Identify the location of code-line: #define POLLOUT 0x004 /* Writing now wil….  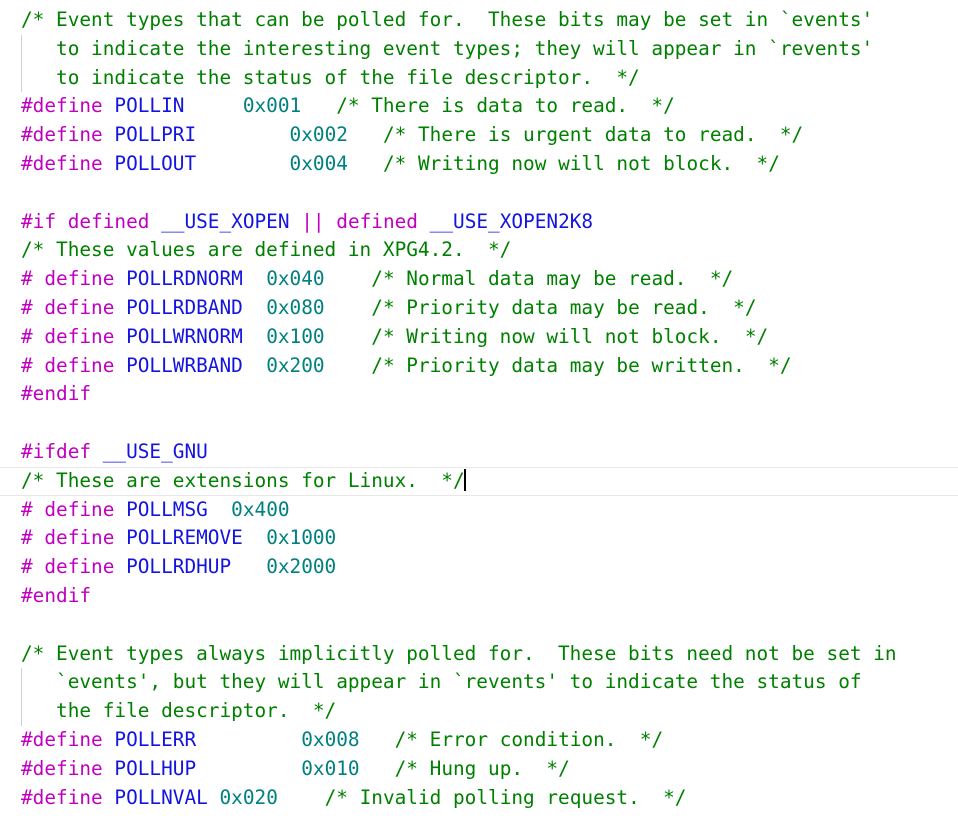
(479, 164).